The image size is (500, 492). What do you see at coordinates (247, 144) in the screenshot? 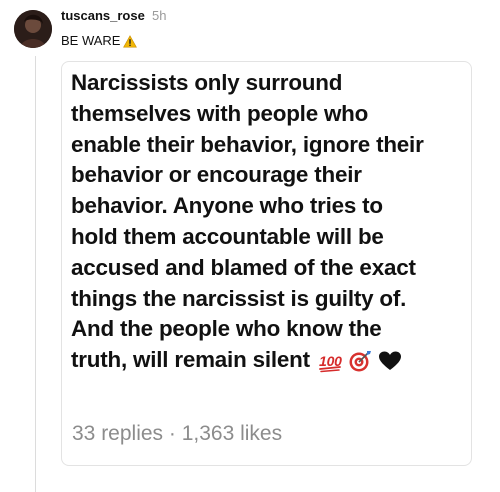
I see `quote-line: enable their behavior, ignore their` at bounding box center [247, 144].